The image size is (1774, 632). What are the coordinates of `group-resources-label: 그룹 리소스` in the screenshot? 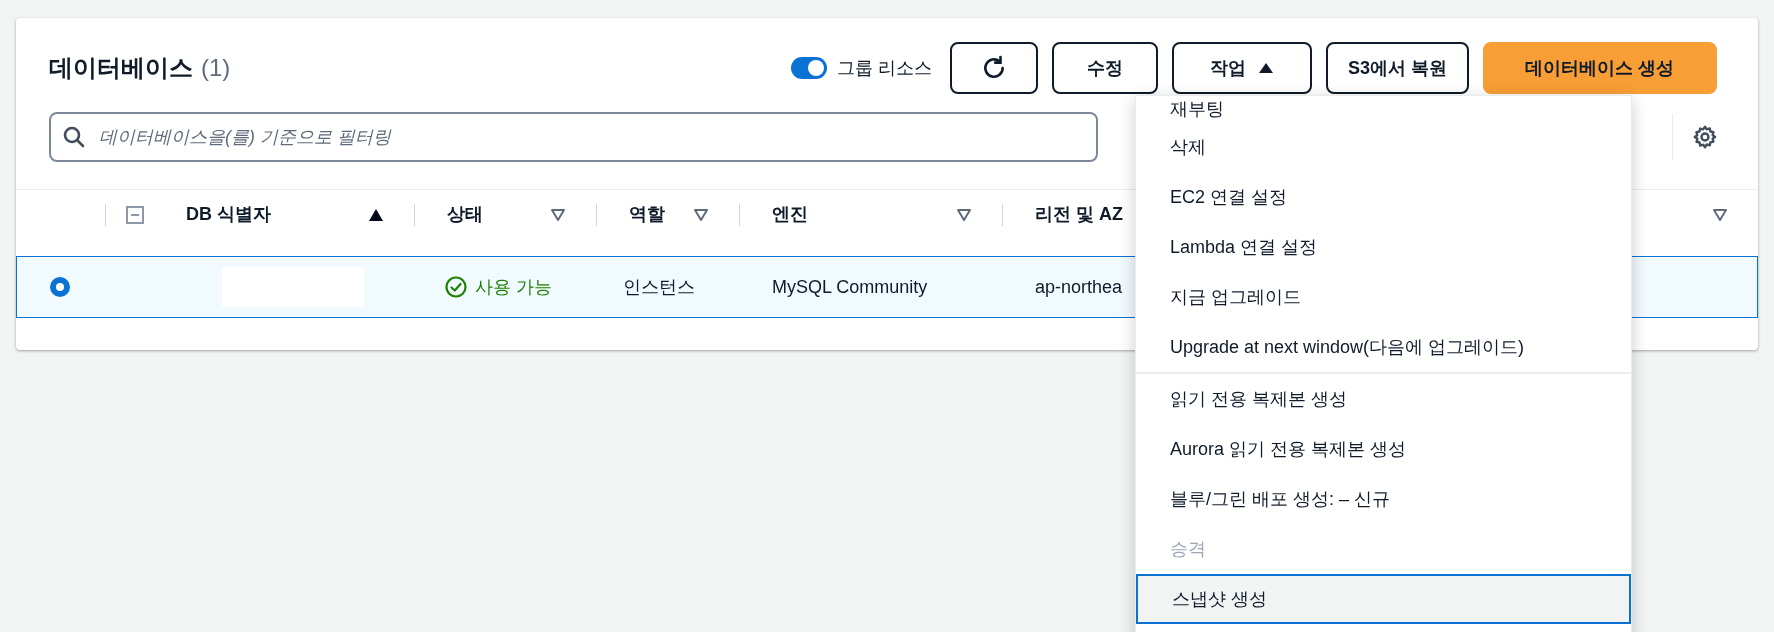 It's located at (884, 68).